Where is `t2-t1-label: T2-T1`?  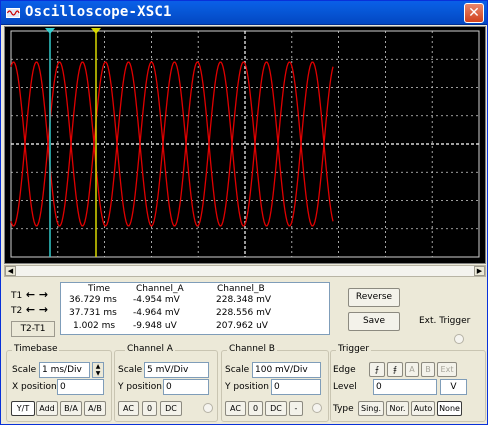
t2-t1-label: T2-T1 is located at coordinates (33, 329).